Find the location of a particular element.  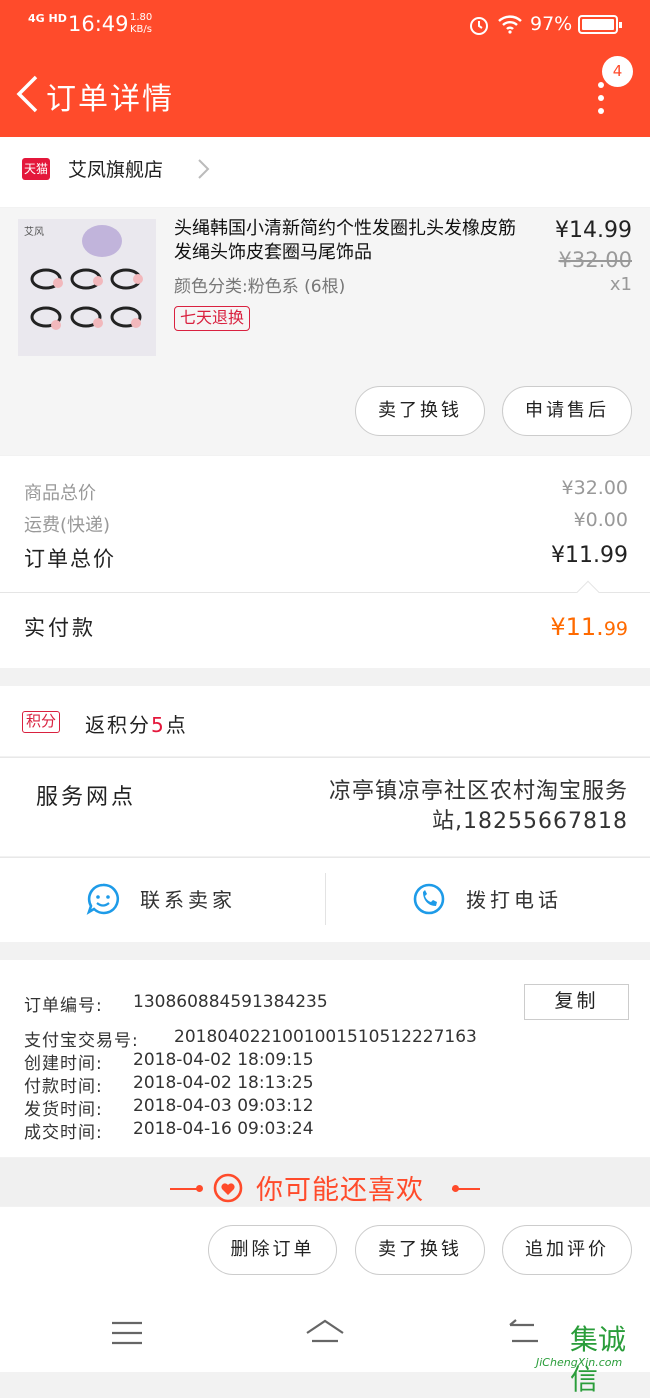

thumb-brand-text: 艾风 is located at coordinates (34, 232).